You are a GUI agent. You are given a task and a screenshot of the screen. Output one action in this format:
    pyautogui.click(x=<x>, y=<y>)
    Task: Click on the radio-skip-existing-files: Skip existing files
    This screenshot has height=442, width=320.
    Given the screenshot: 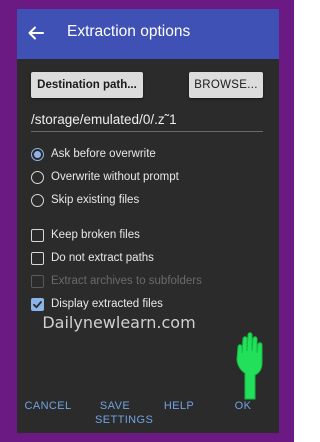 What is the action you would take?
    pyautogui.click(x=85, y=200)
    